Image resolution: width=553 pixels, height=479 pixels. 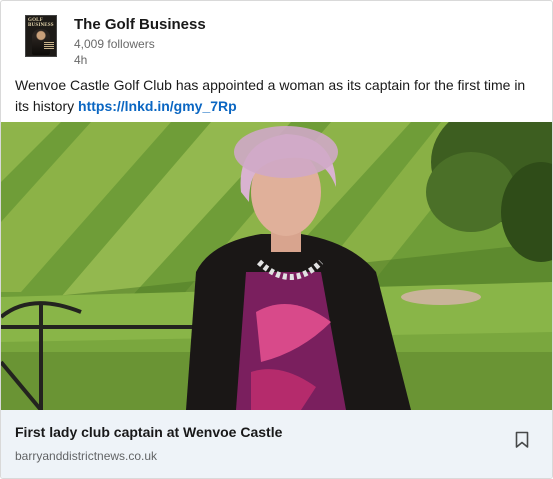 What do you see at coordinates (148, 432) in the screenshot?
I see `article-title: First lady club captain at Wenvoe Castle` at bounding box center [148, 432].